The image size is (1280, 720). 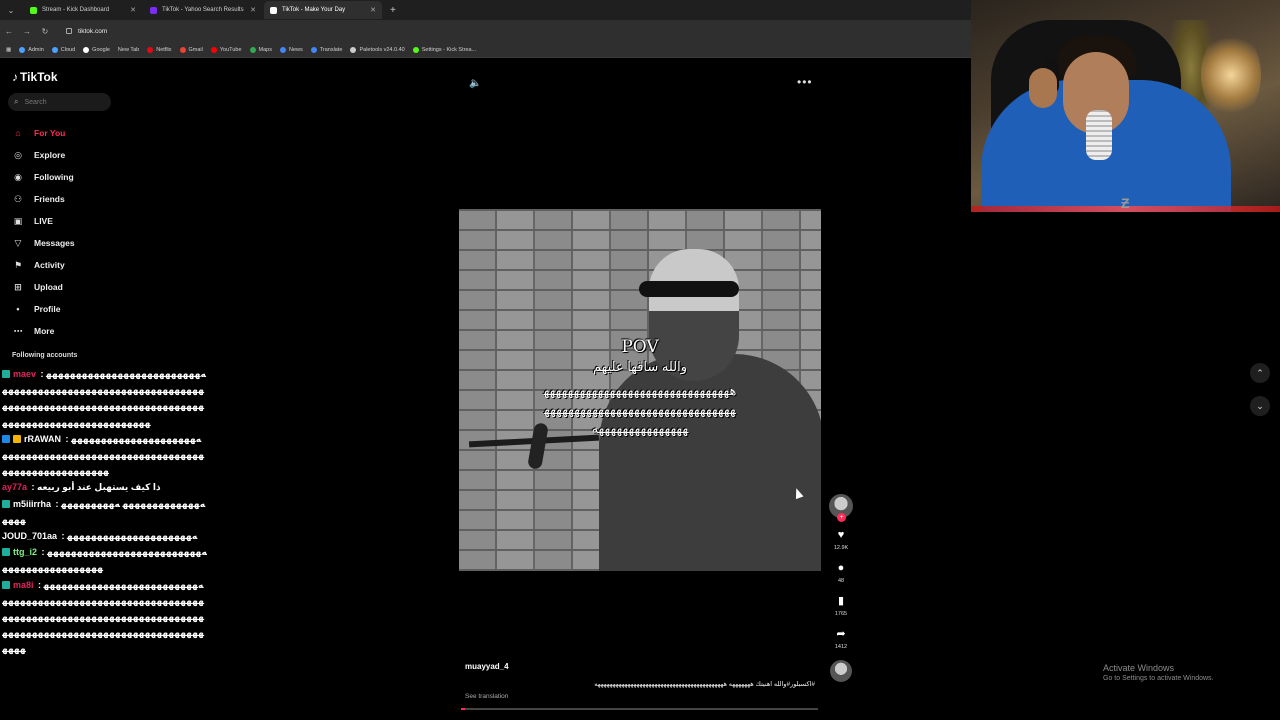 I want to click on bookmark-netflix: Netflix, so click(x=159, y=49).